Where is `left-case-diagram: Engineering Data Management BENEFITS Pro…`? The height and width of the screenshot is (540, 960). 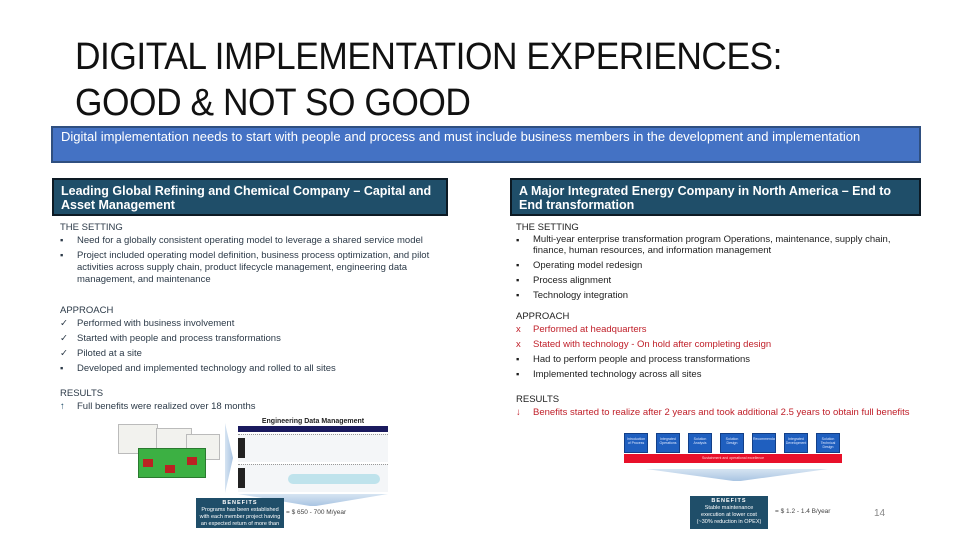
left-case-diagram: Engineering Data Management BENEFITS Pro… is located at coordinates (253, 476).